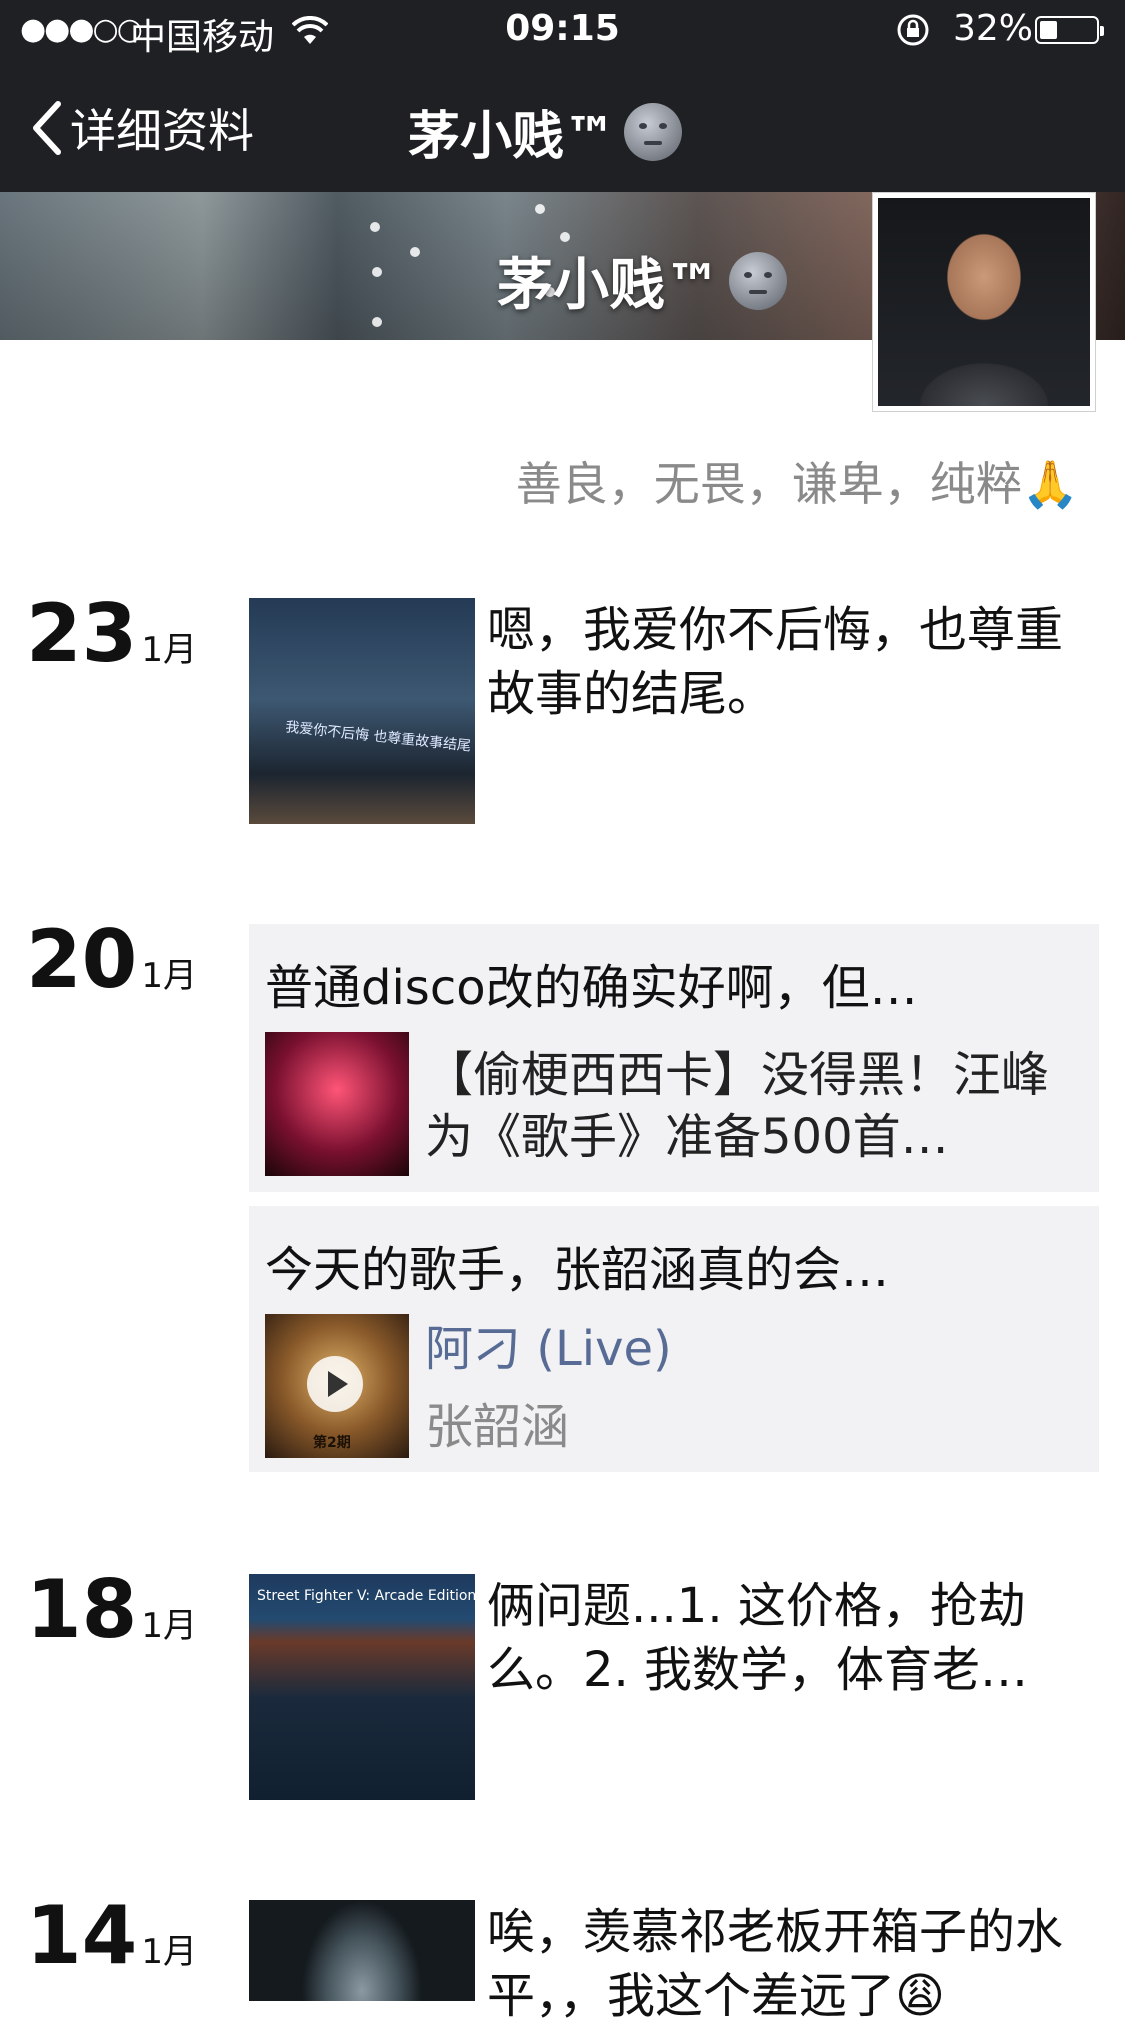 The image size is (1125, 2028). I want to click on avatar, so click(984, 302).